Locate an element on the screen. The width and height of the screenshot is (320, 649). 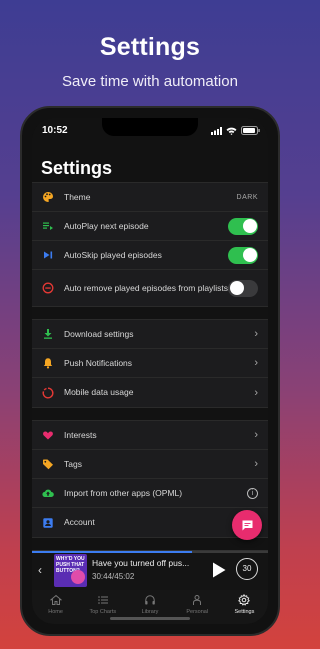
setting-label: Account is located at coordinates (79, 522).